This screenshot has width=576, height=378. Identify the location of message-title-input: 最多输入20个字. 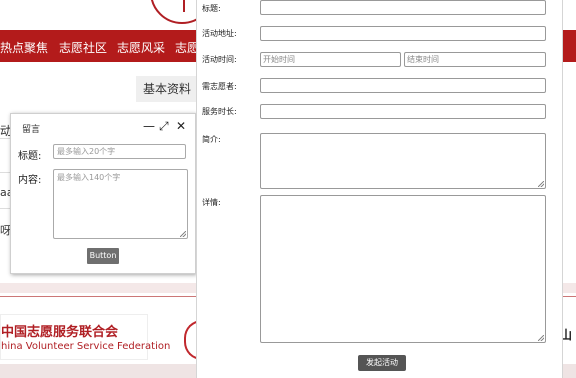
(119, 151).